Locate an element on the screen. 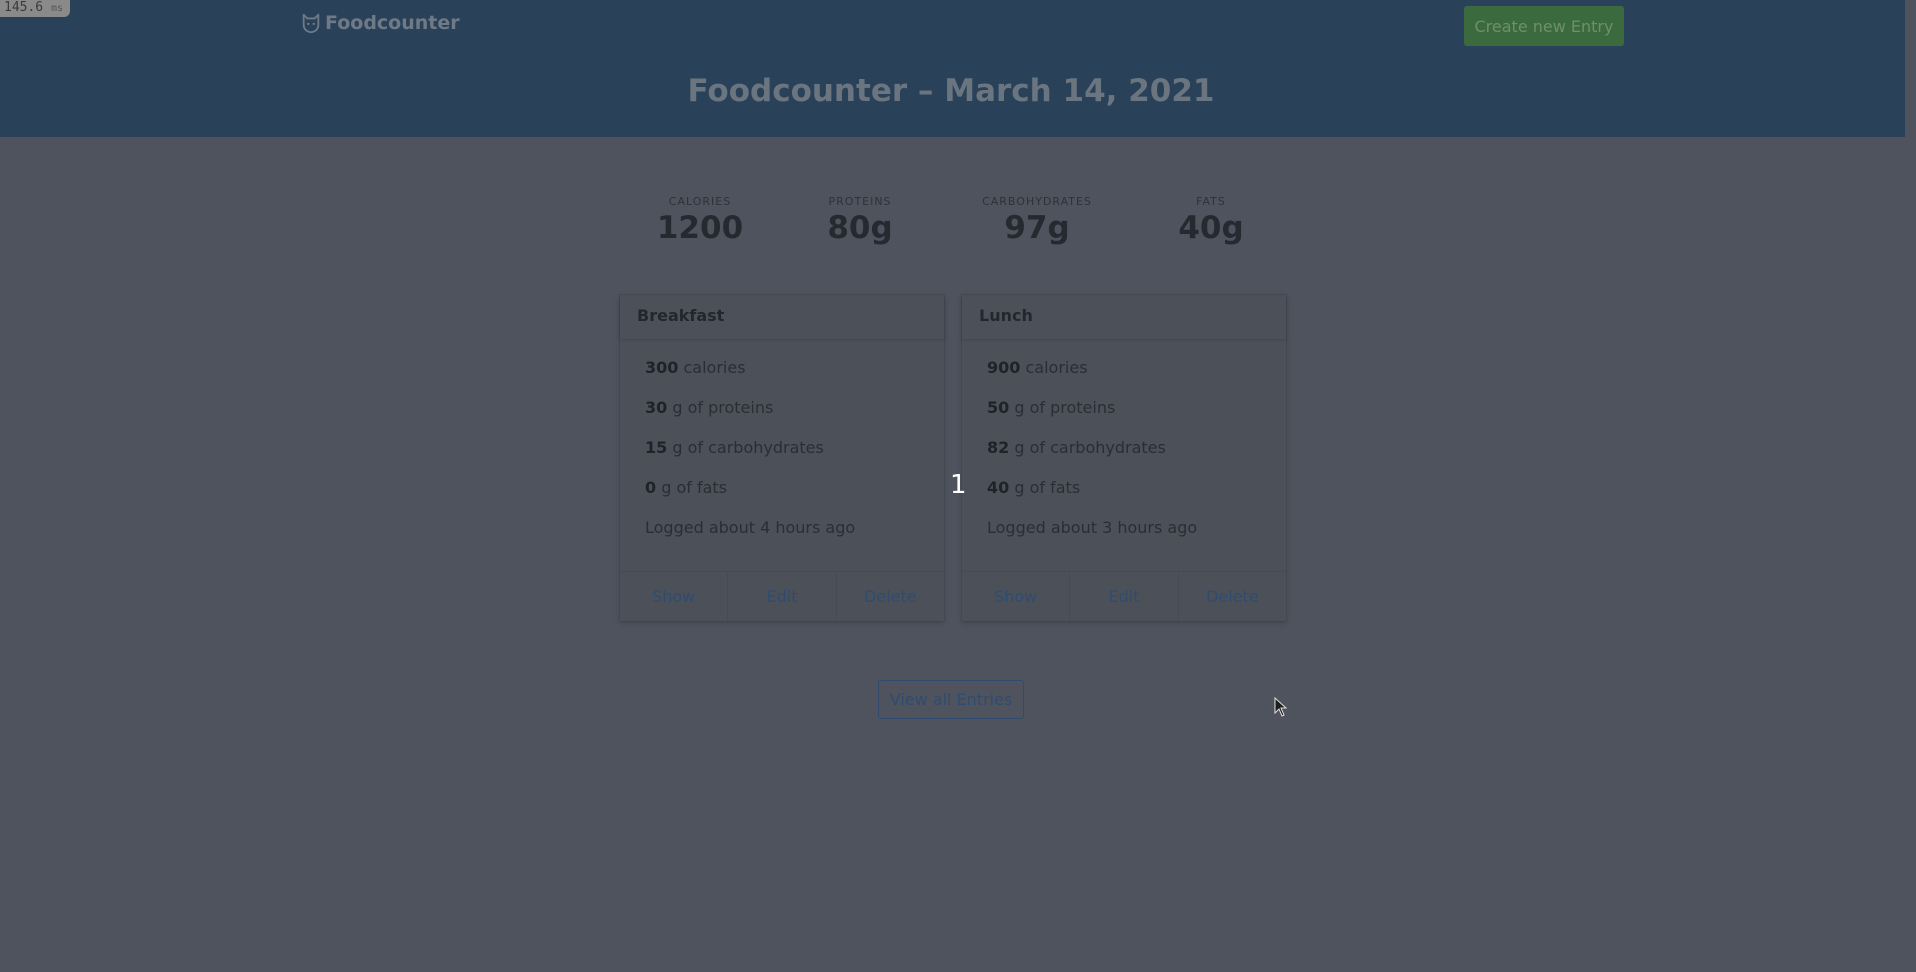 Image resolution: width=1916 pixels, height=972 pixels. view-all-entries-button: View all Entries is located at coordinates (951, 699).